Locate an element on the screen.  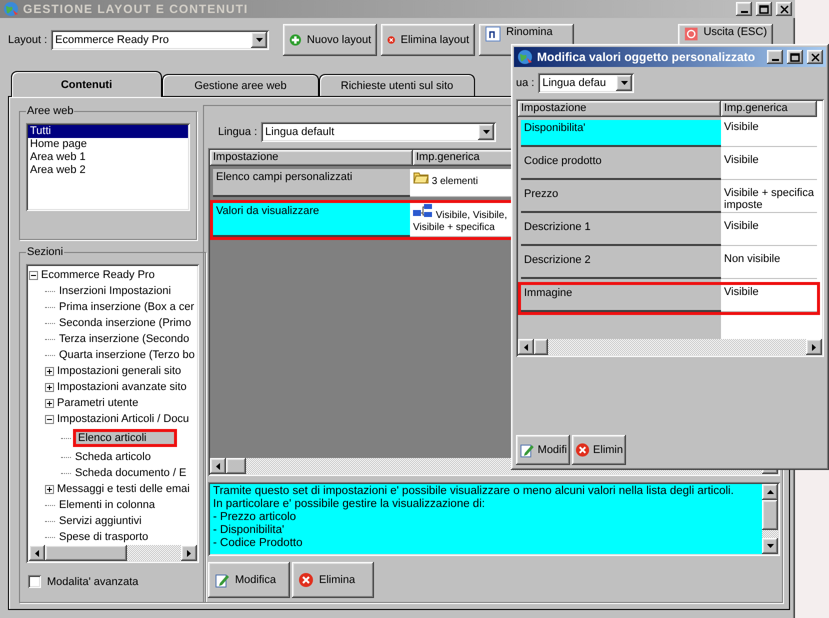
delete-button: Elimin is located at coordinates (599, 450).